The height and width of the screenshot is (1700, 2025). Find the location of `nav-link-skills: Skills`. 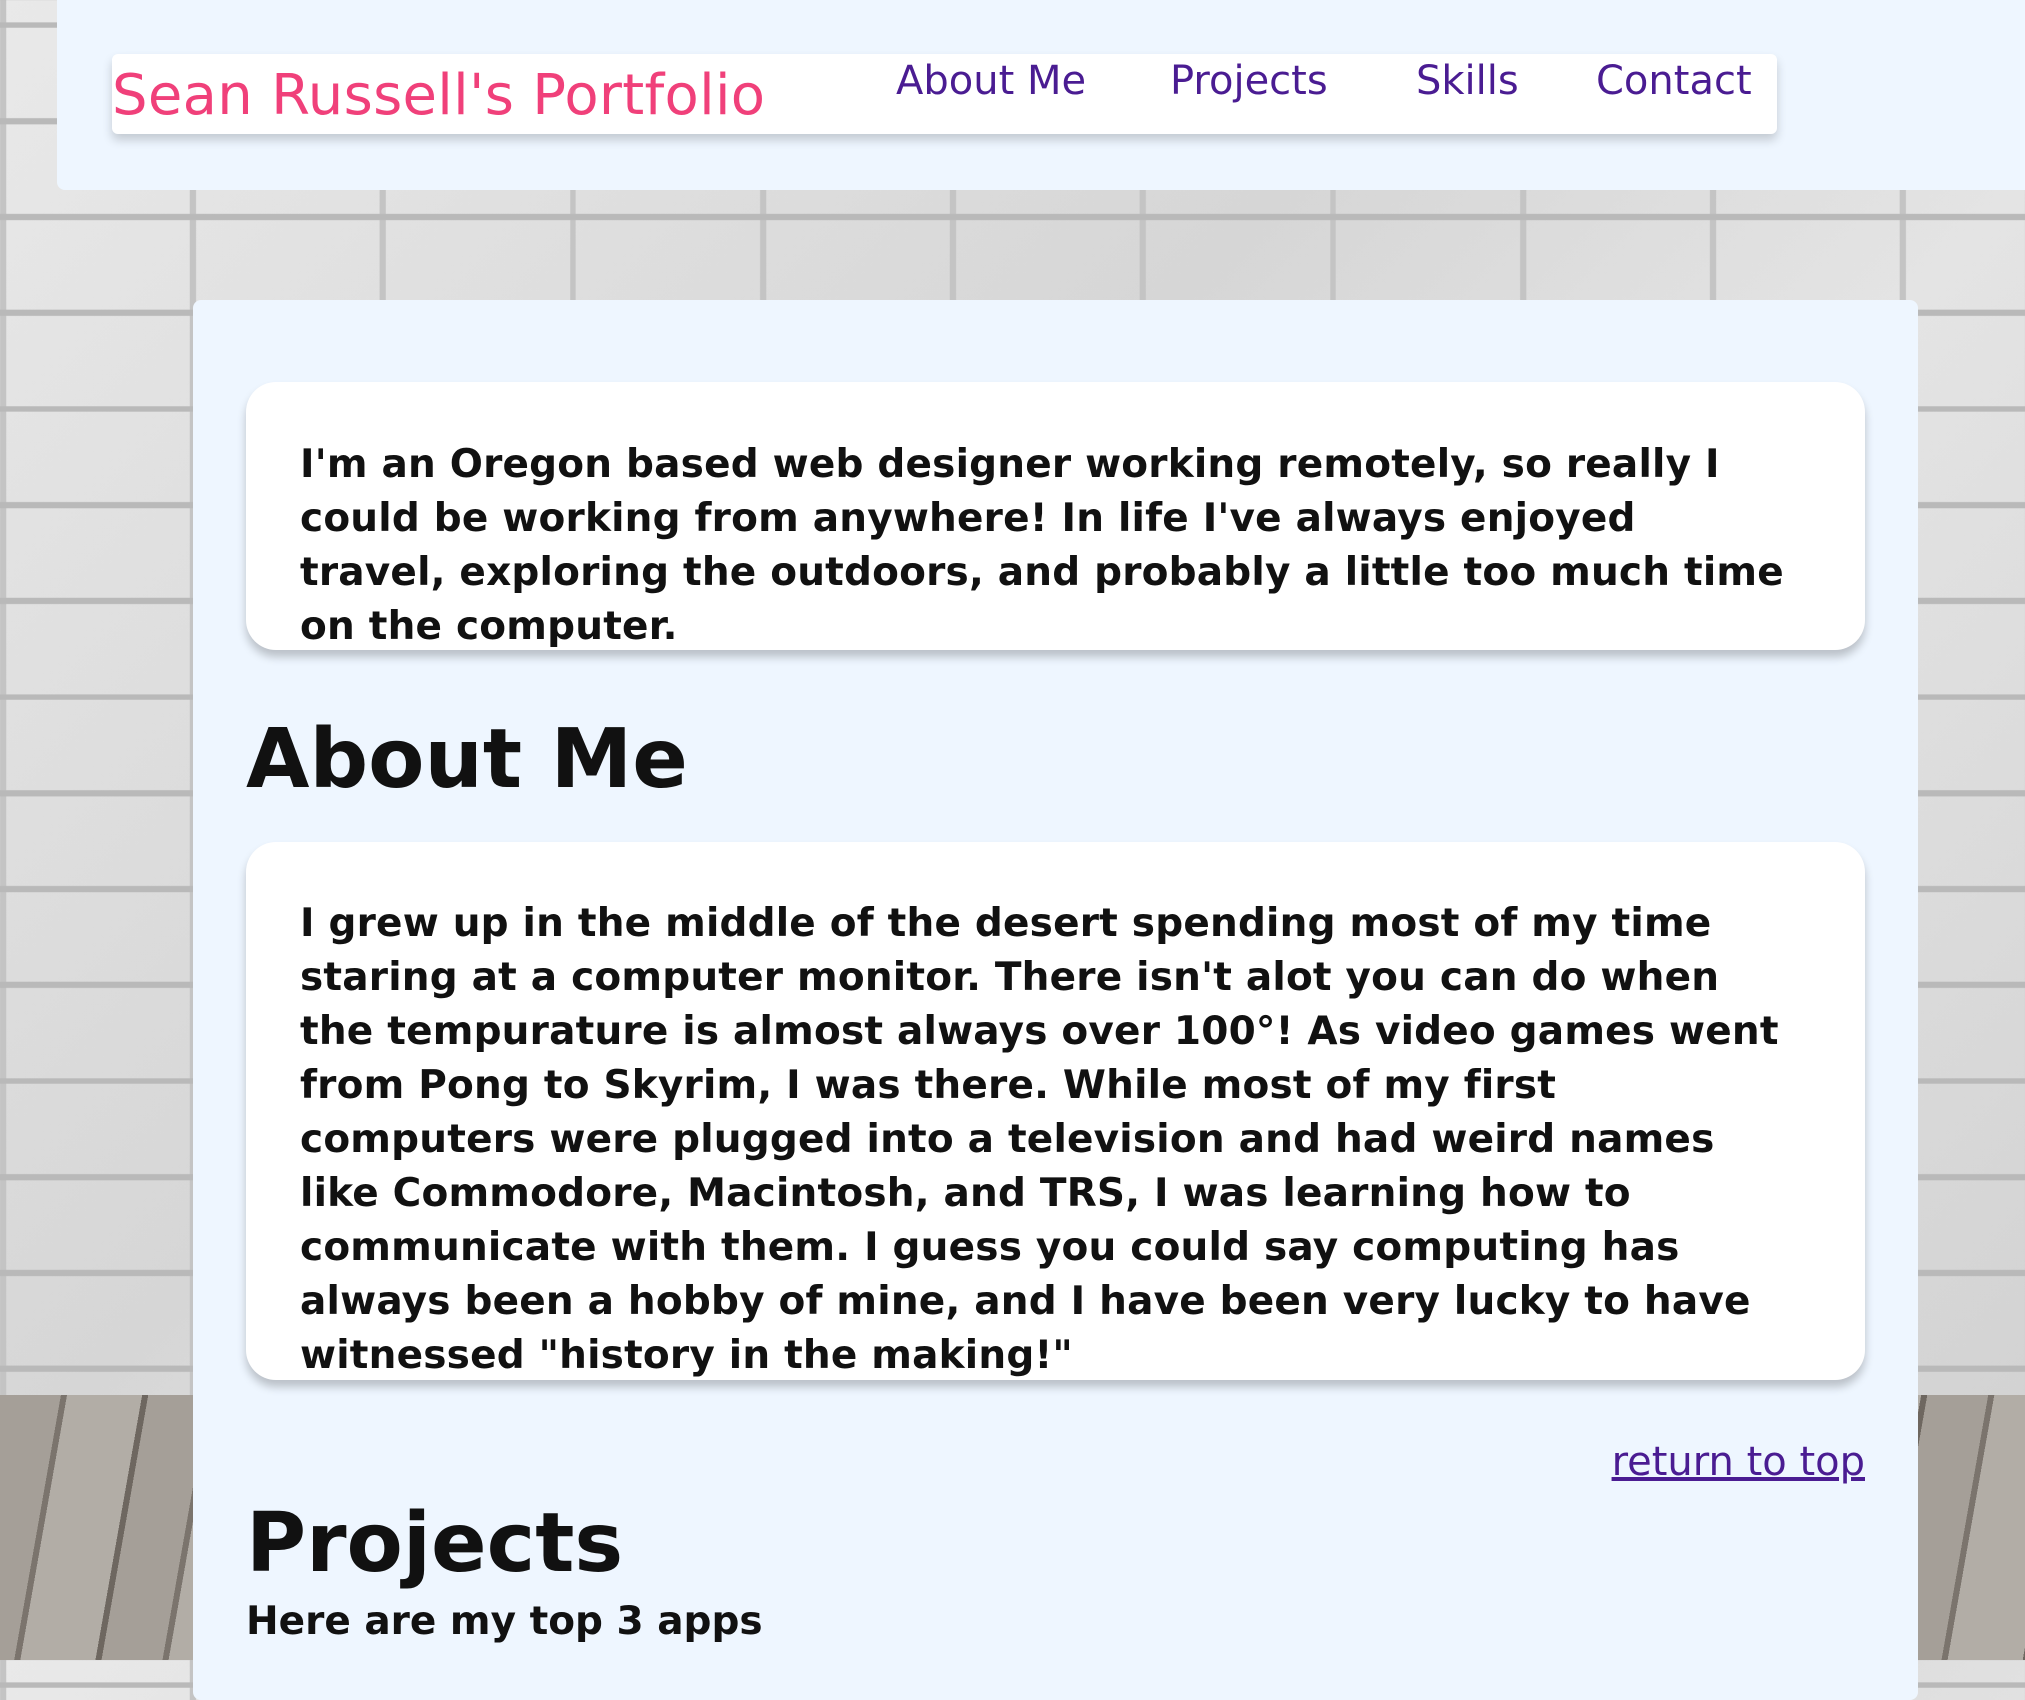

nav-link-skills: Skills is located at coordinates (1467, 81).